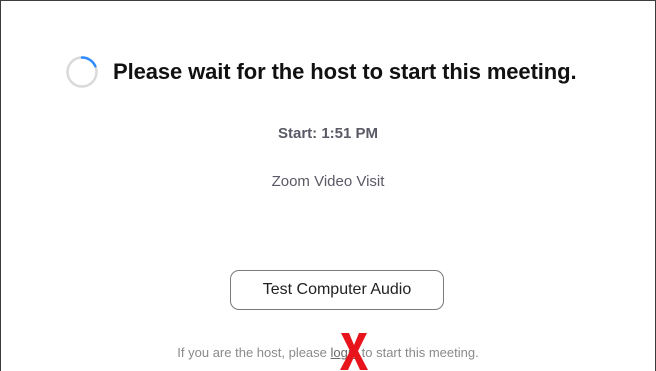 This screenshot has width=656, height=371. What do you see at coordinates (328, 181) in the screenshot?
I see `meeting-name: Zoom Video Visit` at bounding box center [328, 181].